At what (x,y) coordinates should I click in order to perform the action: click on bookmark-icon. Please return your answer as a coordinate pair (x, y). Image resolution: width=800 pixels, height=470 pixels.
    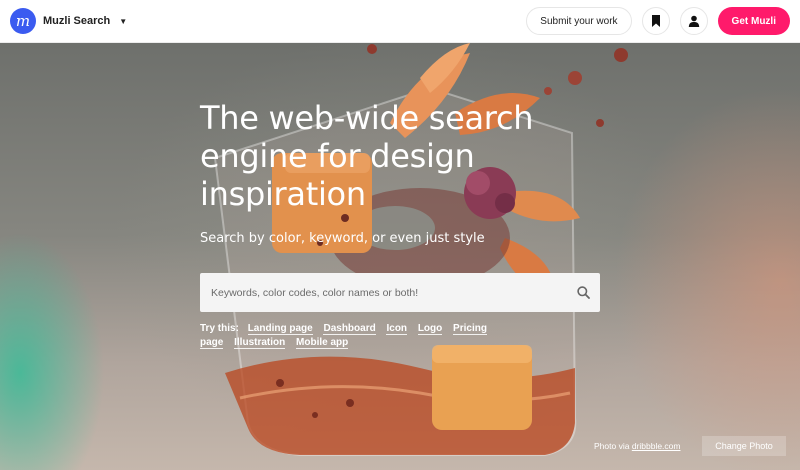
    Looking at the image, I should click on (655, 21).